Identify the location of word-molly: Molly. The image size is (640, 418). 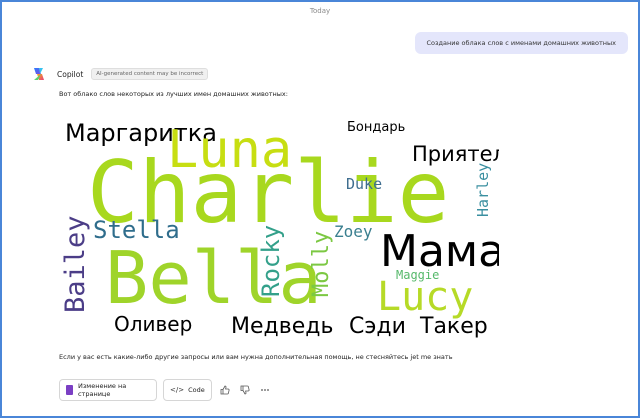
(321, 264).